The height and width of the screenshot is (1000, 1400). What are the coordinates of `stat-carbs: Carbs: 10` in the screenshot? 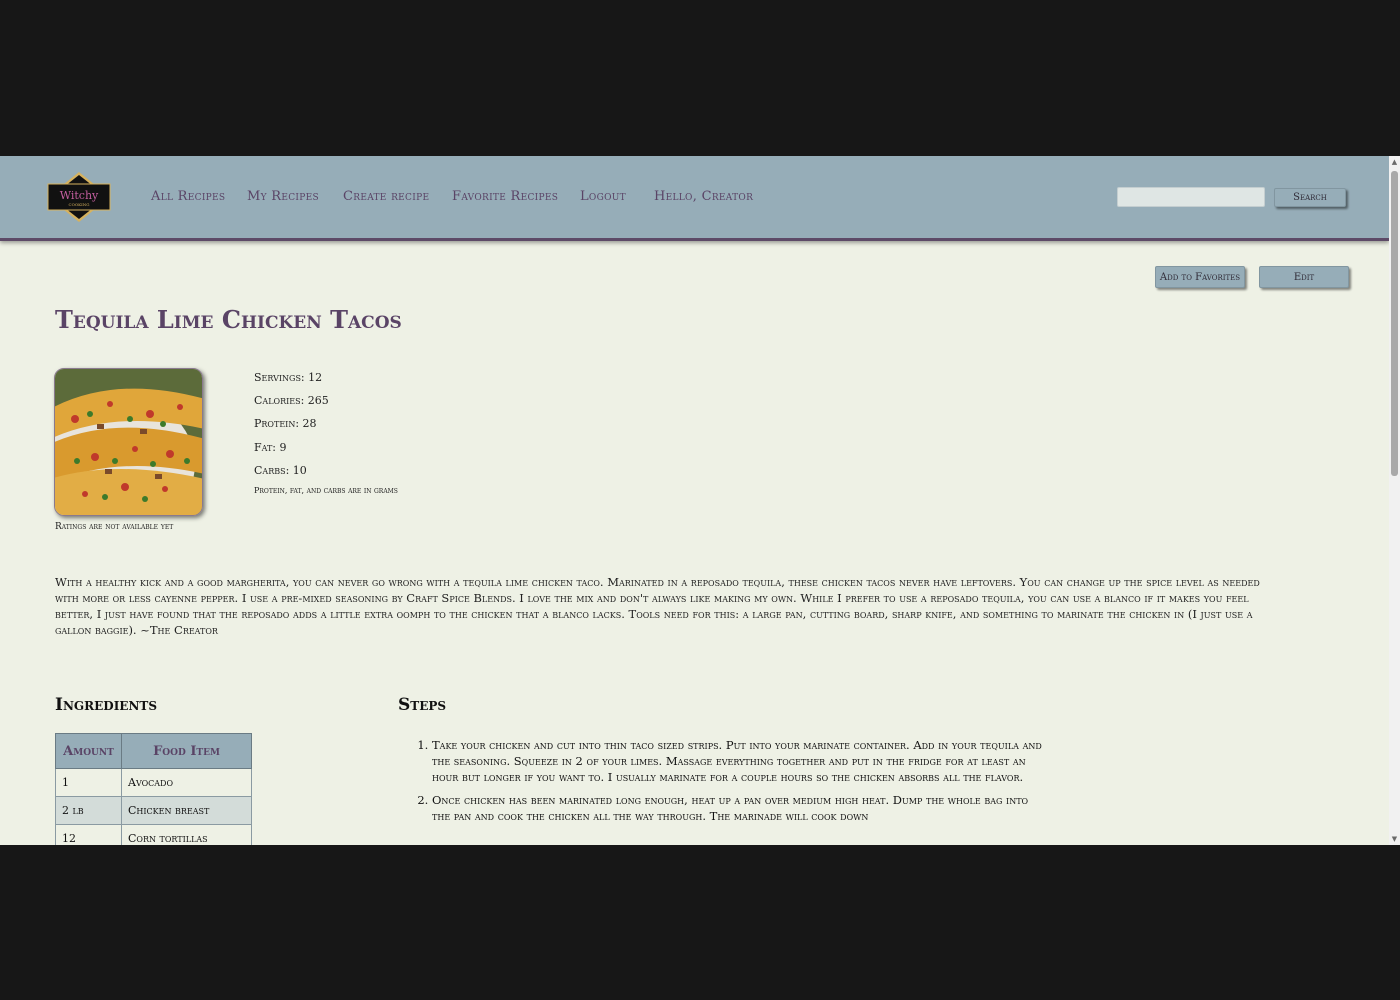 It's located at (280, 470).